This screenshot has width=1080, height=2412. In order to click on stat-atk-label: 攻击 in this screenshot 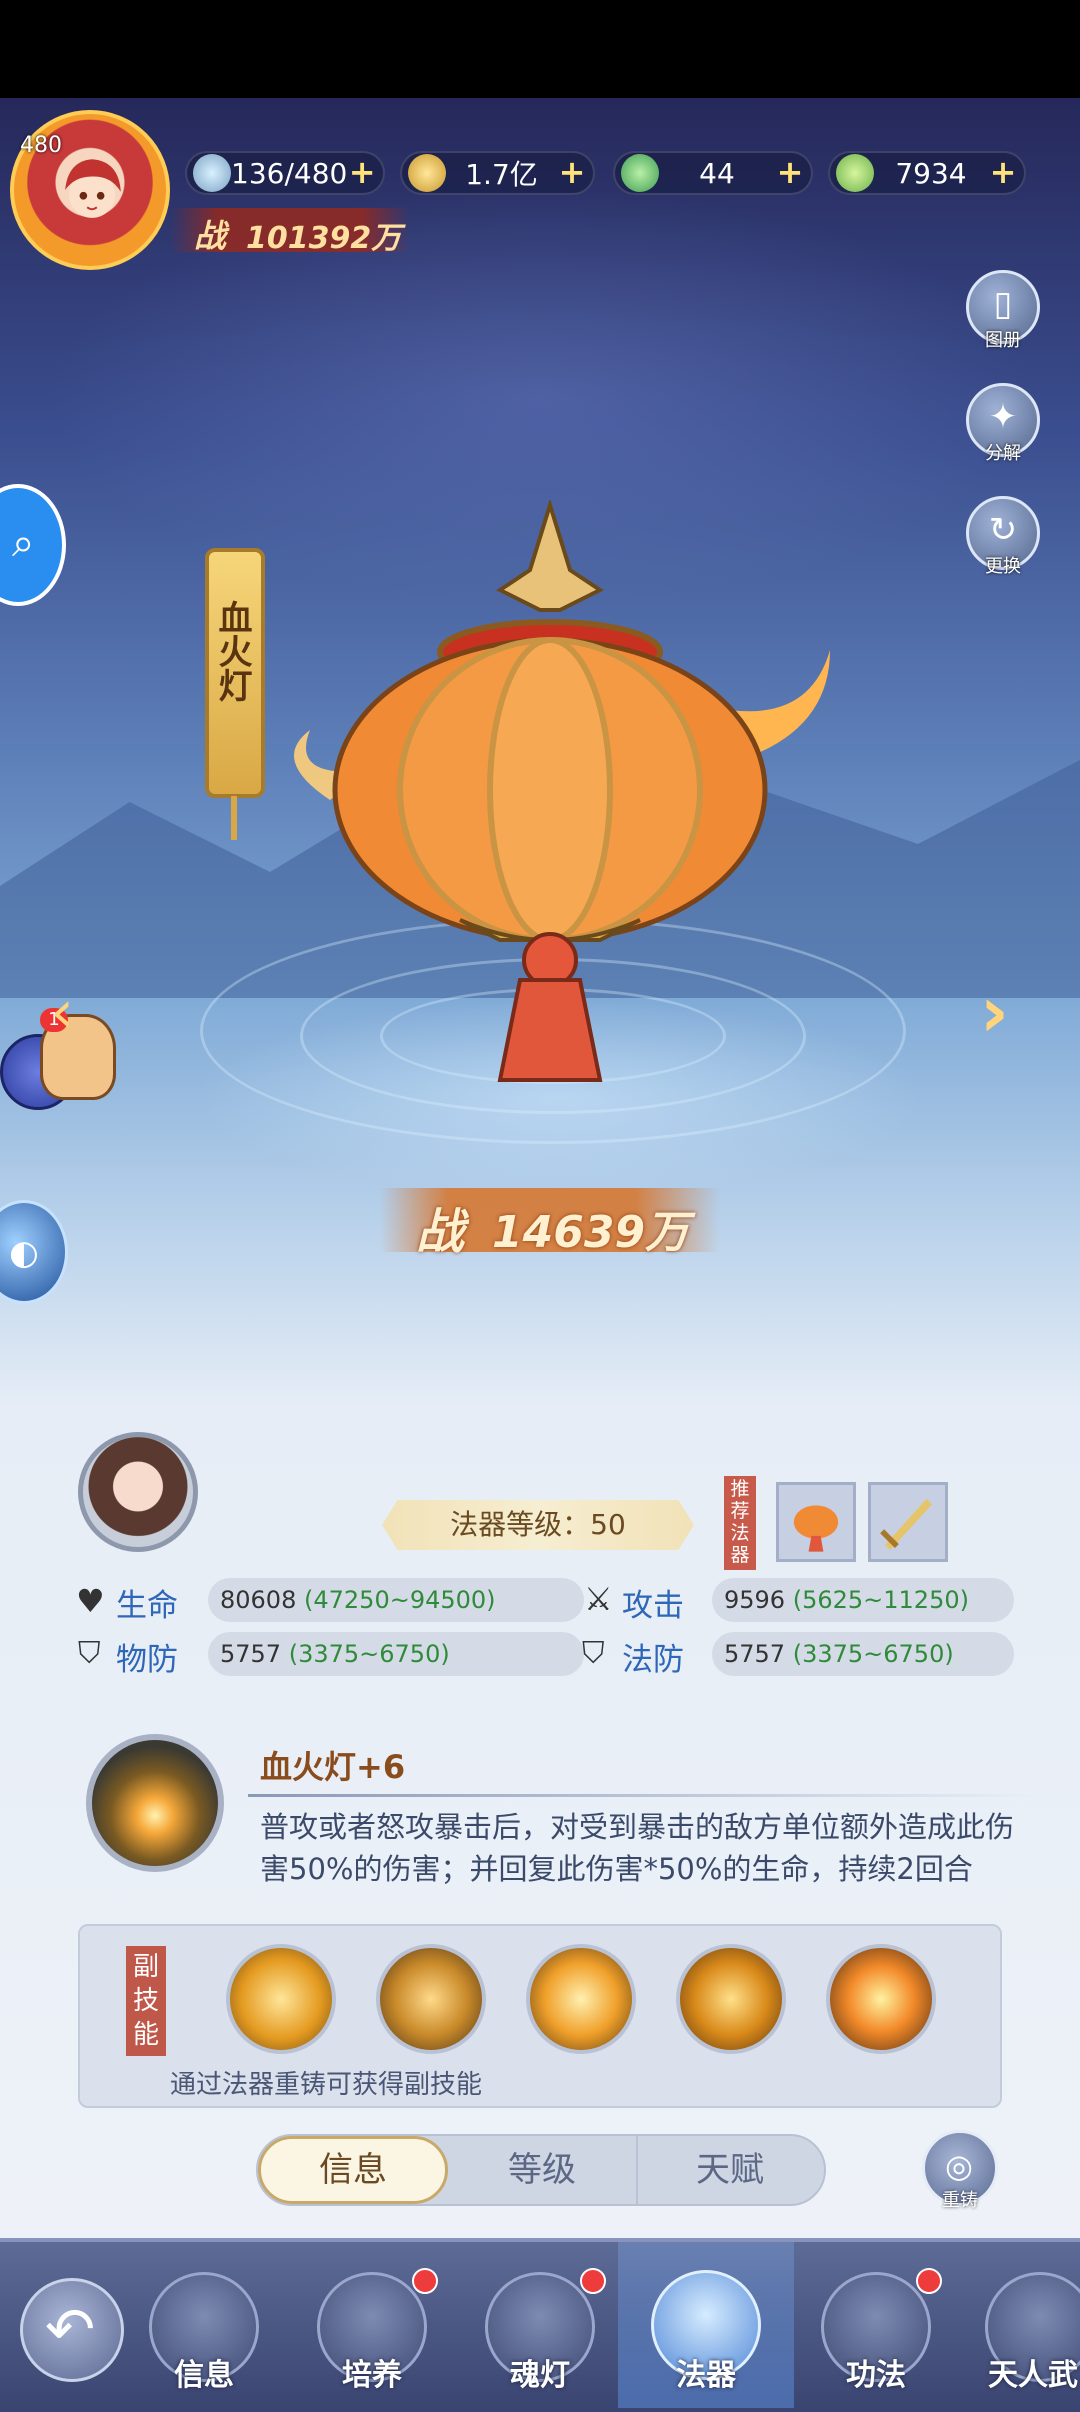, I will do `click(653, 1606)`.